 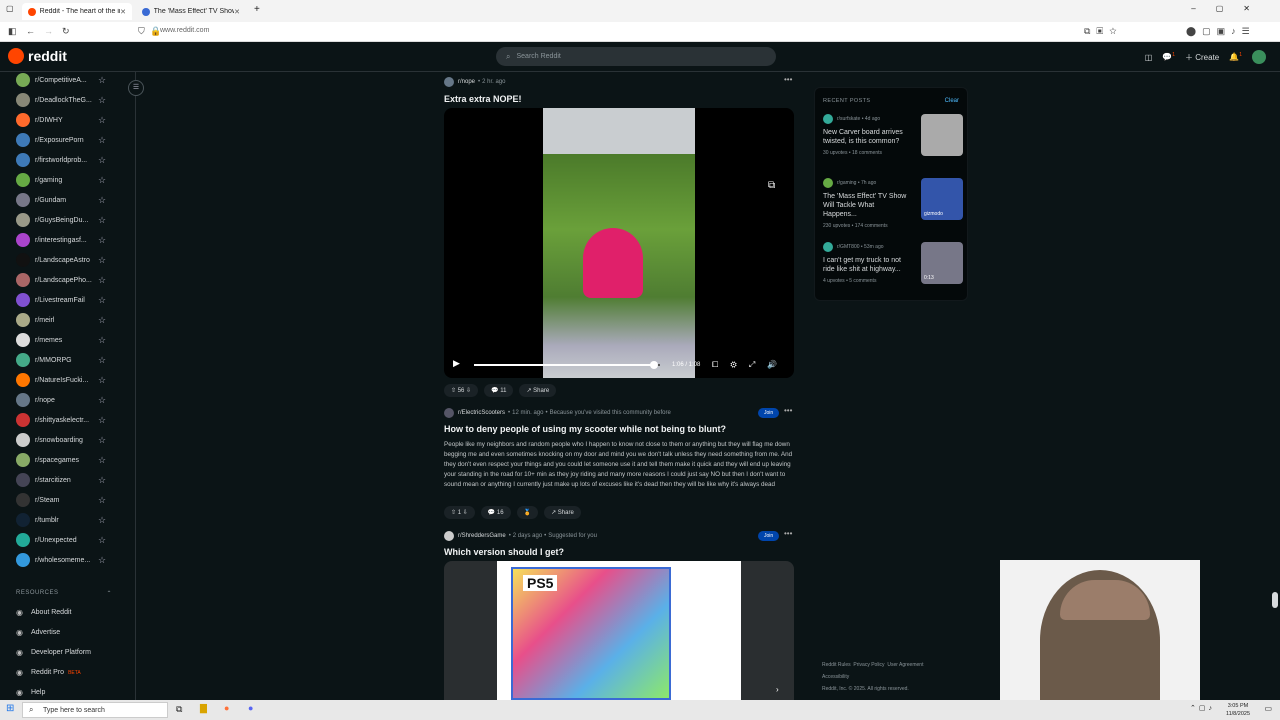 What do you see at coordinates (64, 360) in the screenshot?
I see `sidebar-community-item: r/MMORPG ☆` at bounding box center [64, 360].